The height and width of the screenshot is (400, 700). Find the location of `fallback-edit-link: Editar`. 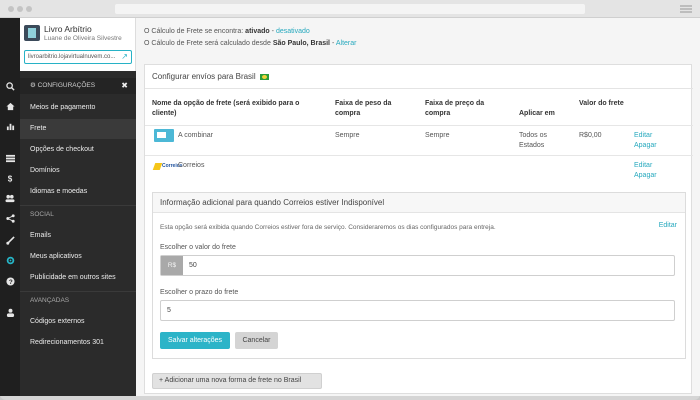

fallback-edit-link: Editar is located at coordinates (668, 225).